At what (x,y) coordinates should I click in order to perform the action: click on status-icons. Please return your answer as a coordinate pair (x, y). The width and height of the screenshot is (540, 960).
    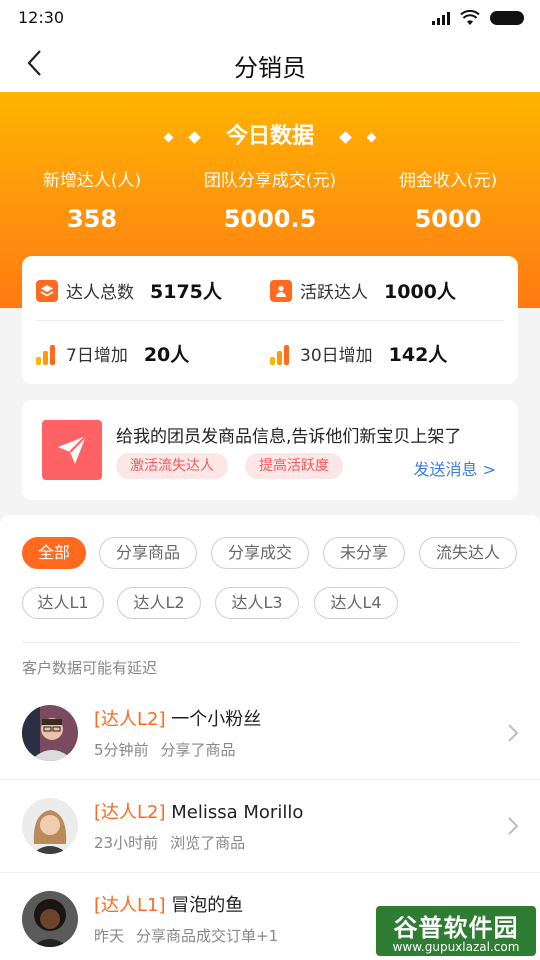
    Looking at the image, I should click on (478, 18).